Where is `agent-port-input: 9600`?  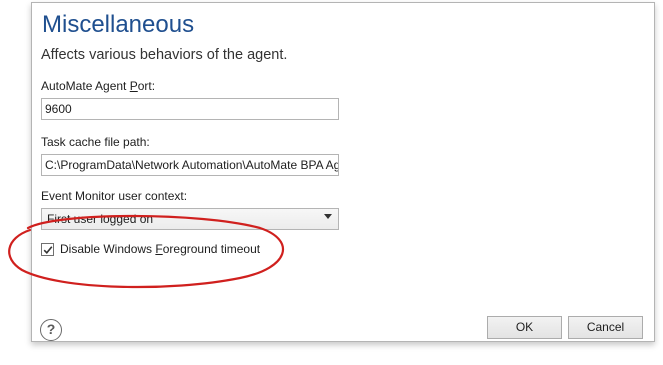
agent-port-input: 9600 is located at coordinates (190, 109).